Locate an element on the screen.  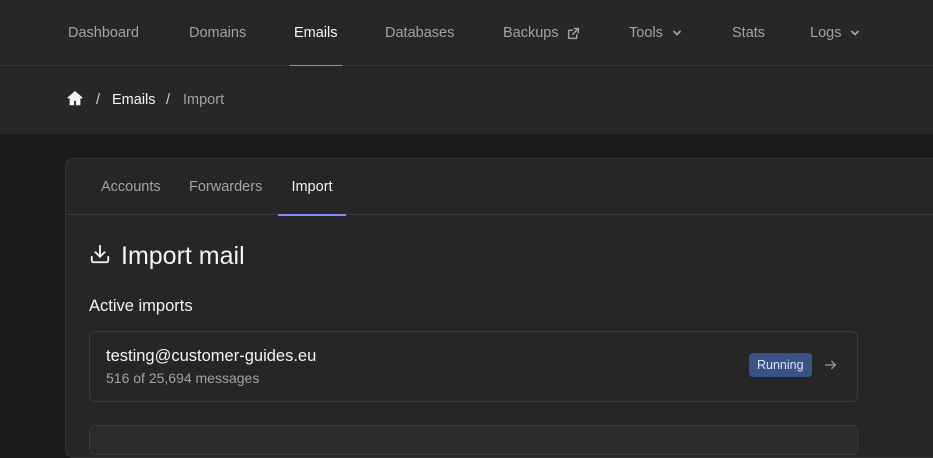
tab-forwarders: Forwarders is located at coordinates (225, 187).